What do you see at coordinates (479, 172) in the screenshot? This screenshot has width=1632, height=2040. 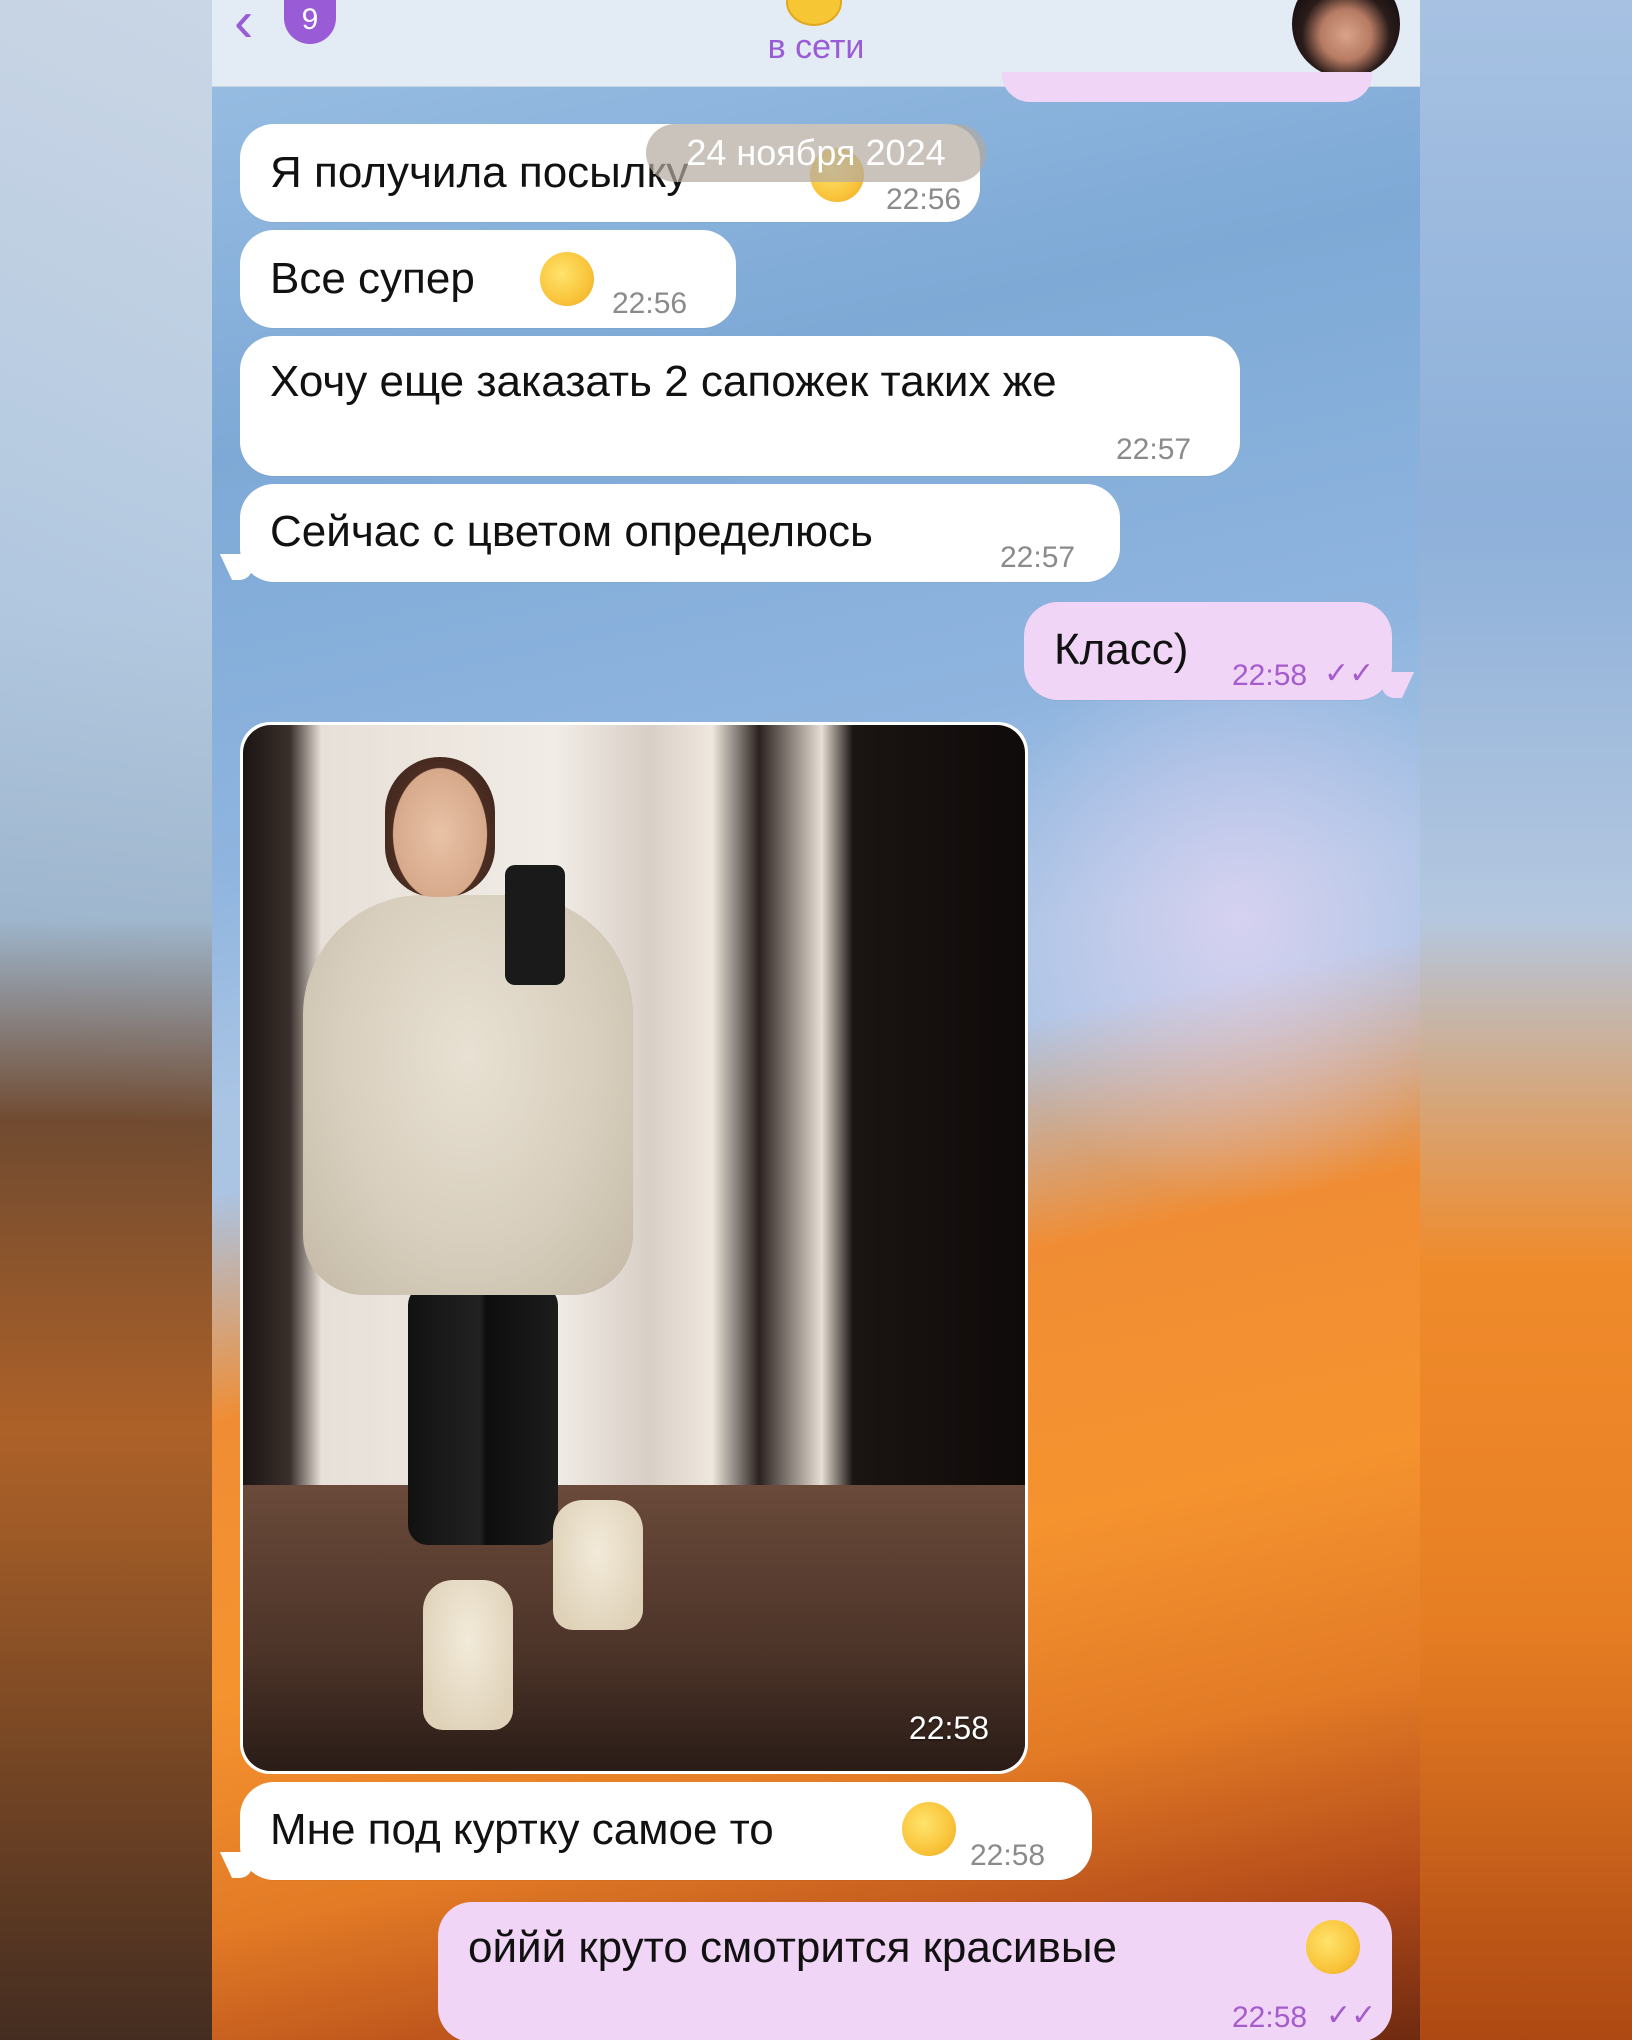 I see `message-text: Я получила посылку` at bounding box center [479, 172].